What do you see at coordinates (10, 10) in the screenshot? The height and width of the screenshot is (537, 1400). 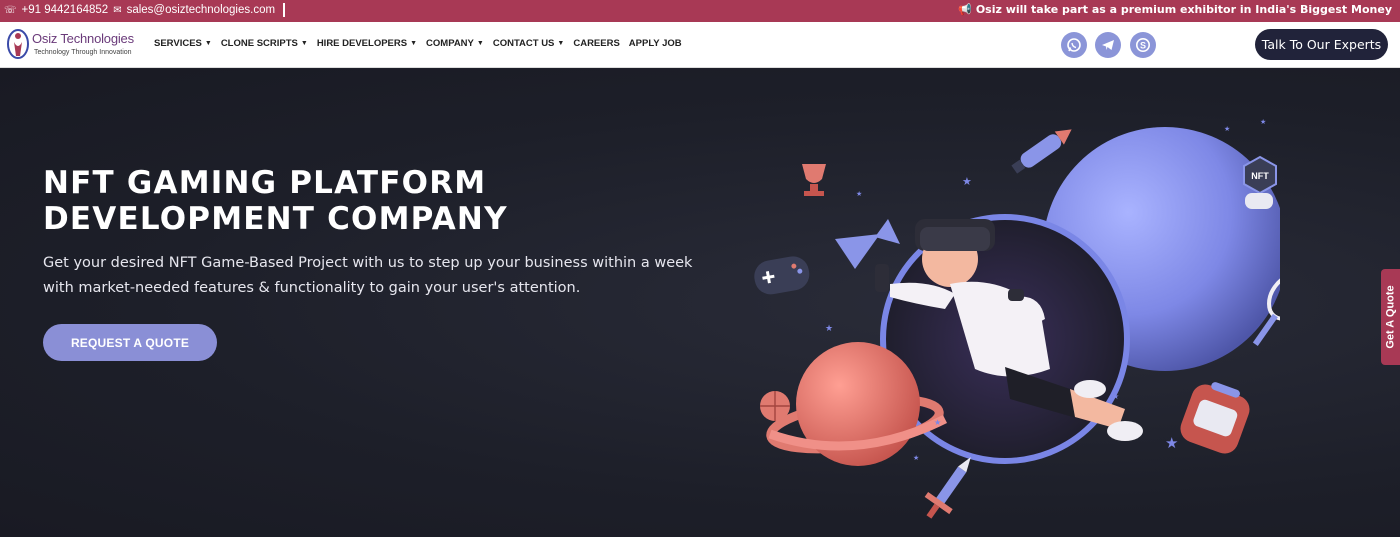 I see `phone-icon: ☏` at bounding box center [10, 10].